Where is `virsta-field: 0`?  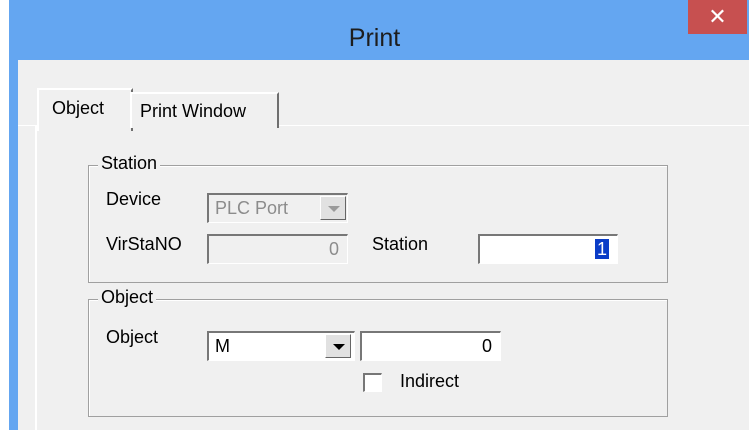 virsta-field: 0 is located at coordinates (277, 249).